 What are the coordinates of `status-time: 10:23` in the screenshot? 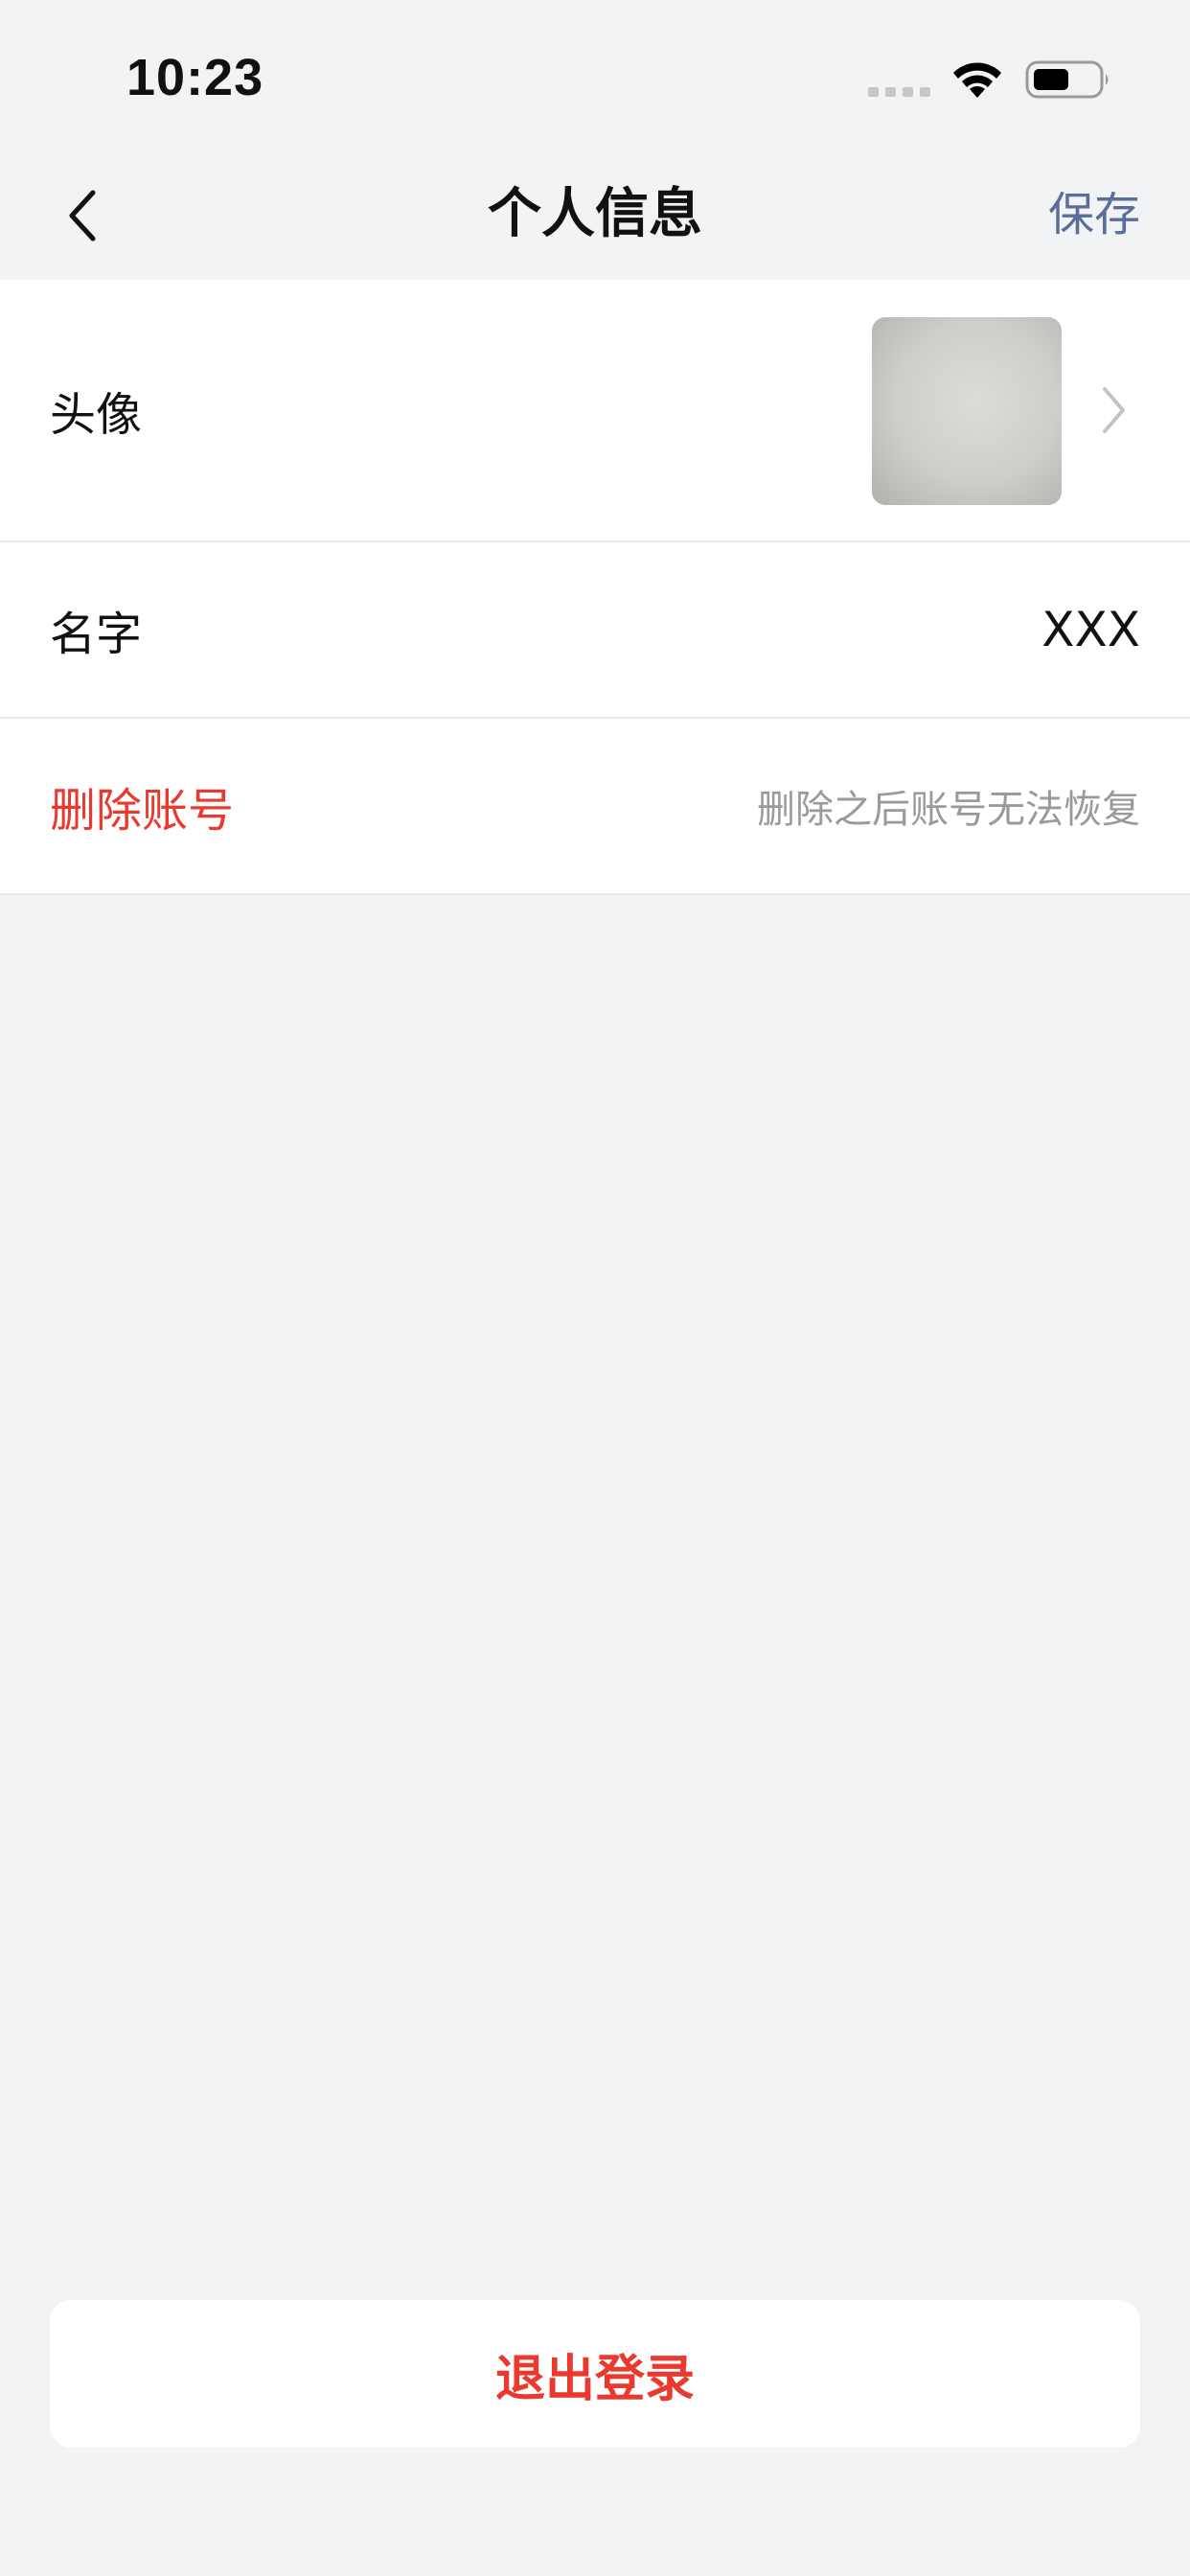 It's located at (195, 77).